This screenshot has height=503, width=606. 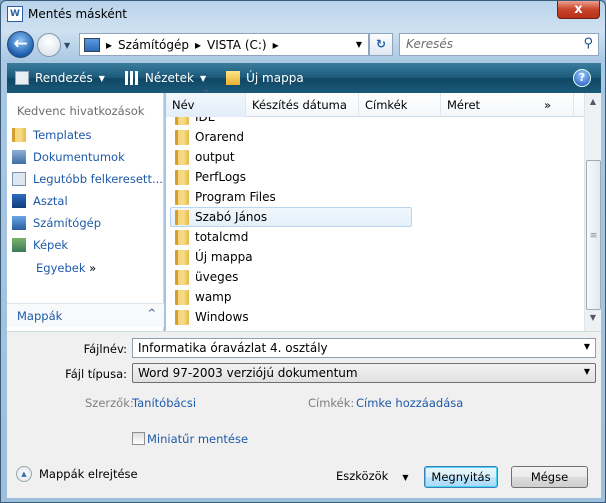 I want to click on chevron-double-right-icon: », so click(x=93, y=268).